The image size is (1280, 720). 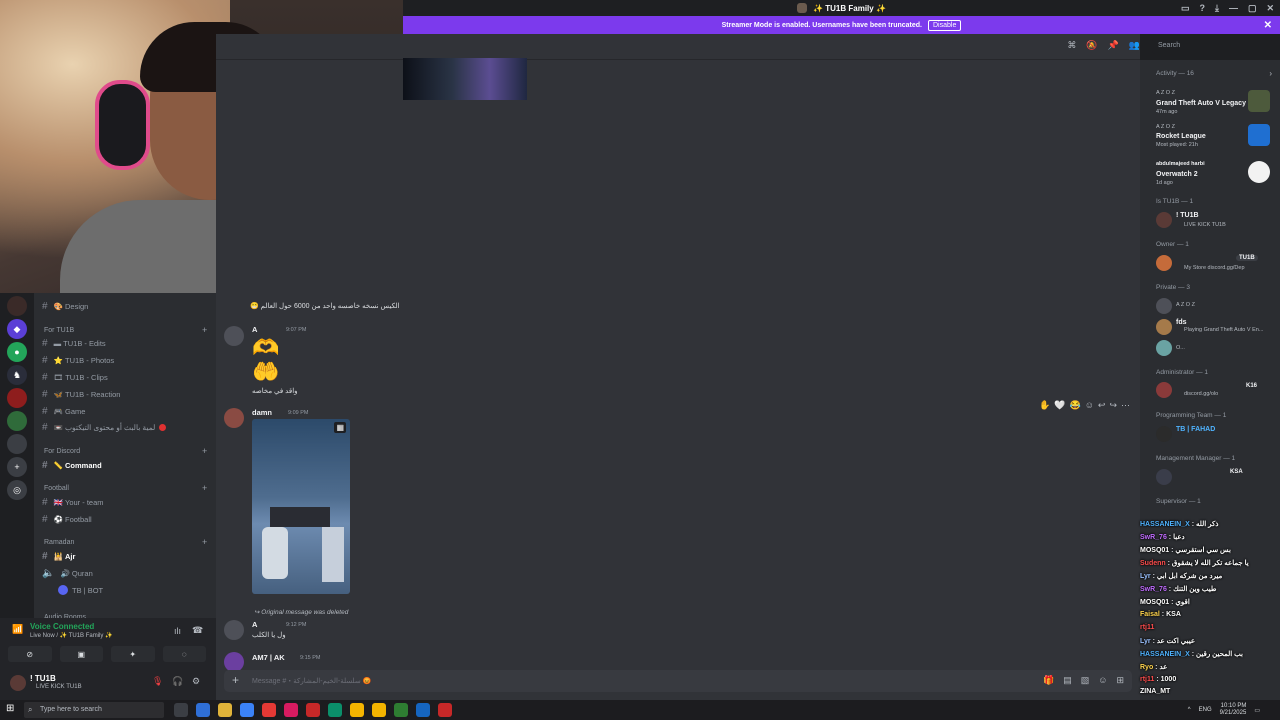 What do you see at coordinates (945, 25) in the screenshot?
I see `disable-streamer-mode-button: Disable` at bounding box center [945, 25].